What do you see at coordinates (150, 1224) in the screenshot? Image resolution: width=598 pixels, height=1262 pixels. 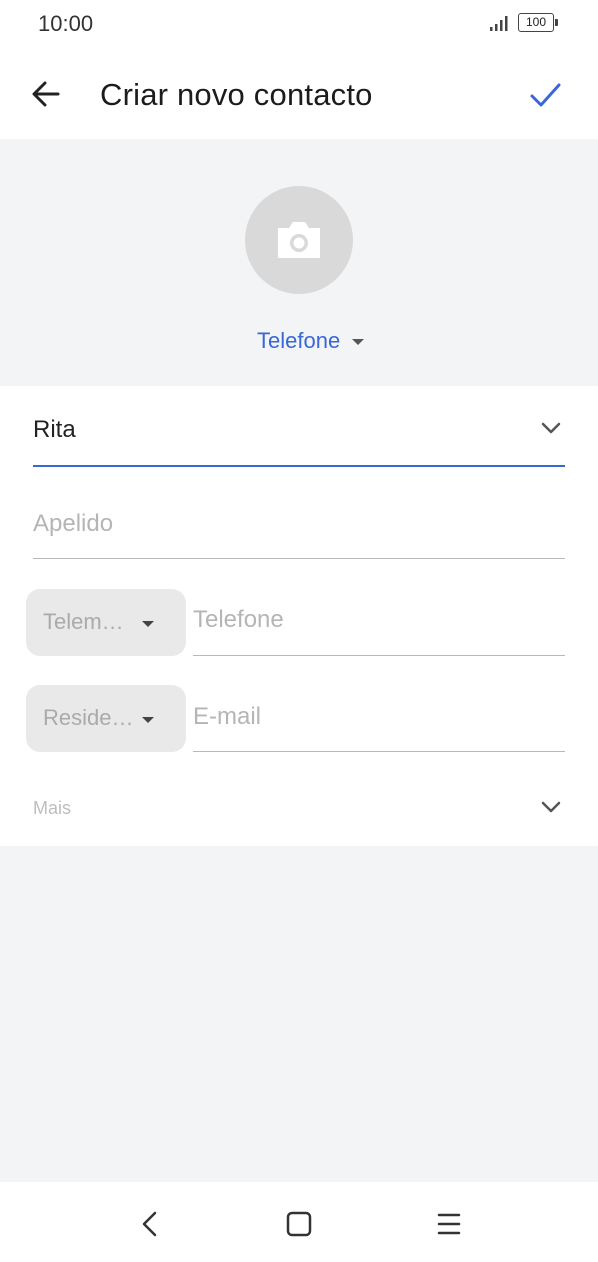 I see `nav-back-icon` at bounding box center [150, 1224].